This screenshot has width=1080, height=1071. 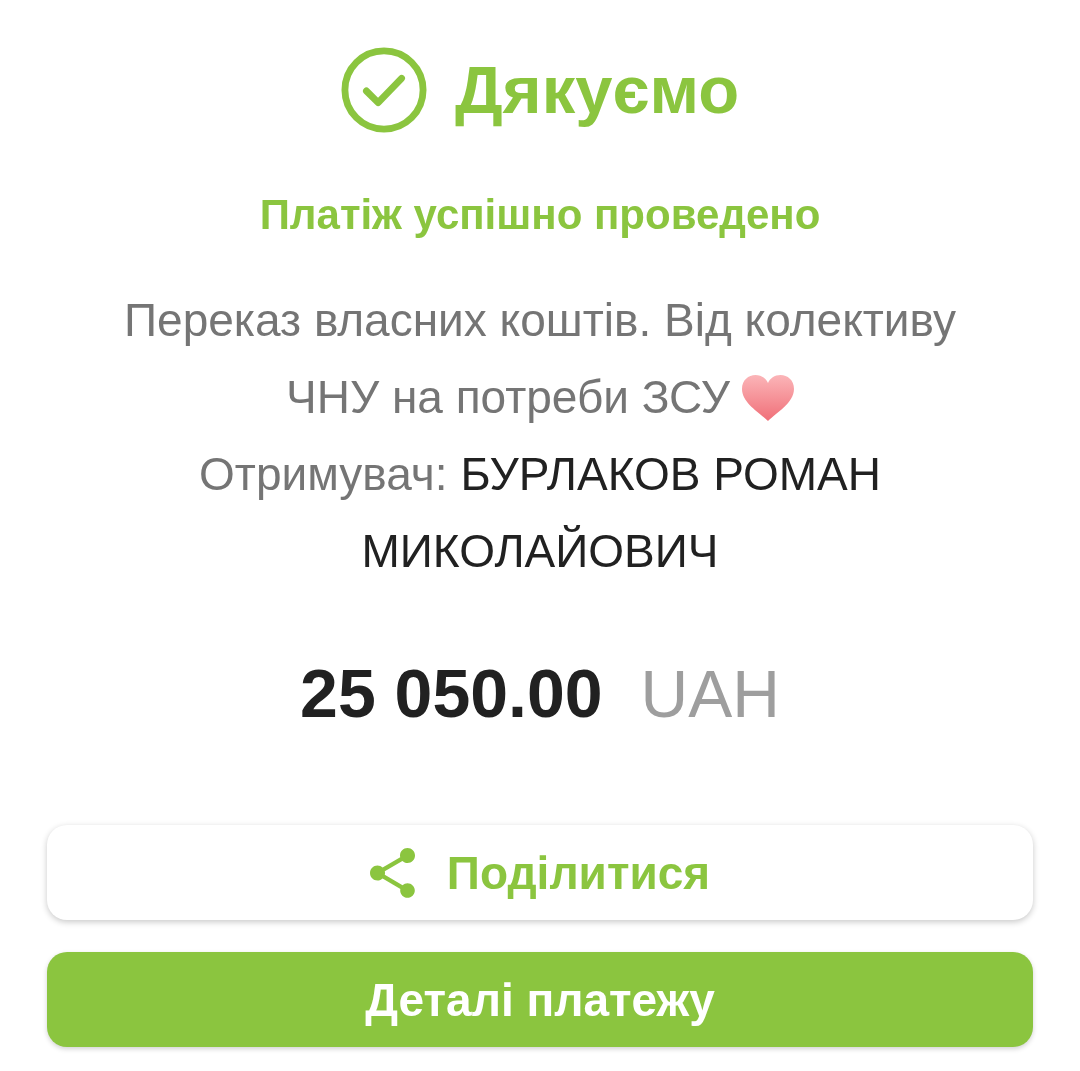 I want to click on check-circle-icon, so click(x=383, y=90).